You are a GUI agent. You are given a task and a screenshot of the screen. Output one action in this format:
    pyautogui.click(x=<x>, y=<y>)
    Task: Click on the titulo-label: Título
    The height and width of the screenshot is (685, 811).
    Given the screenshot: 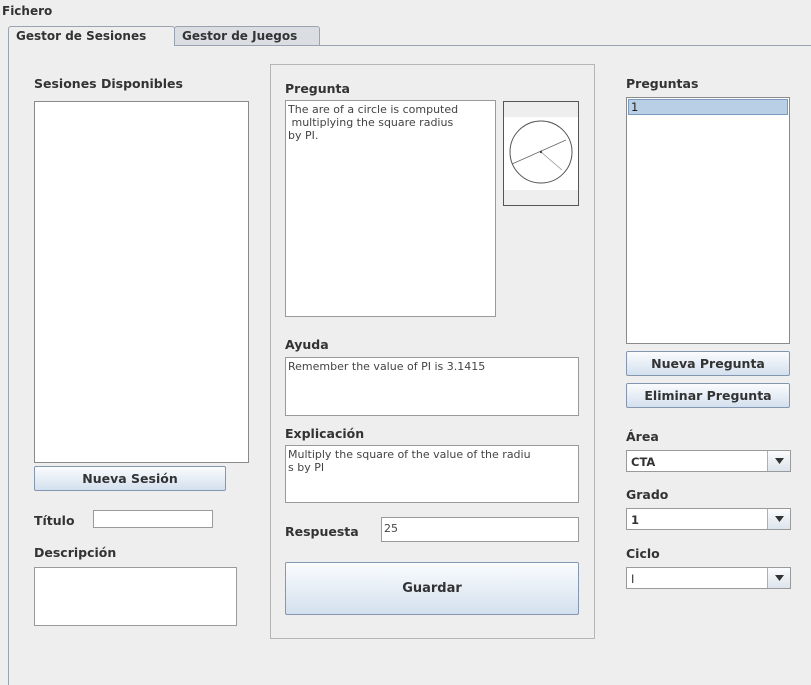 What is the action you would take?
    pyautogui.click(x=54, y=520)
    